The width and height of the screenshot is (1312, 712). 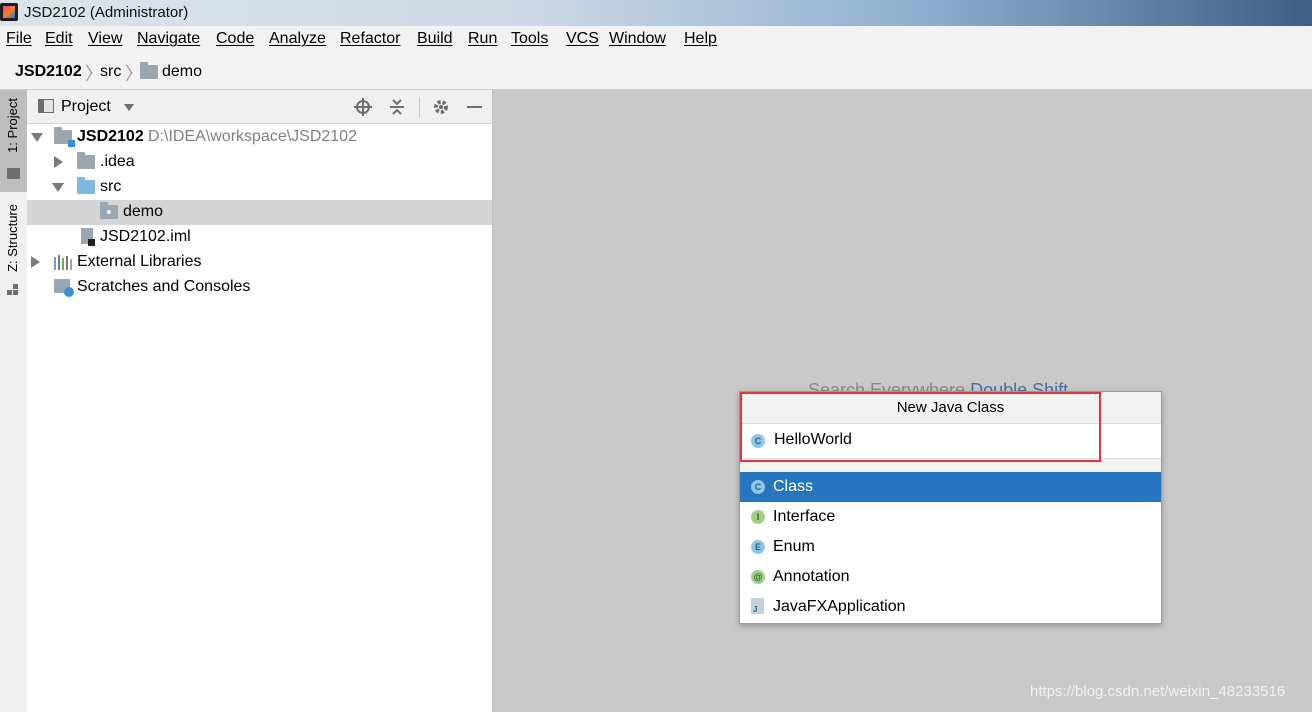 What do you see at coordinates (64, 288) in the screenshot?
I see `scratches-icon` at bounding box center [64, 288].